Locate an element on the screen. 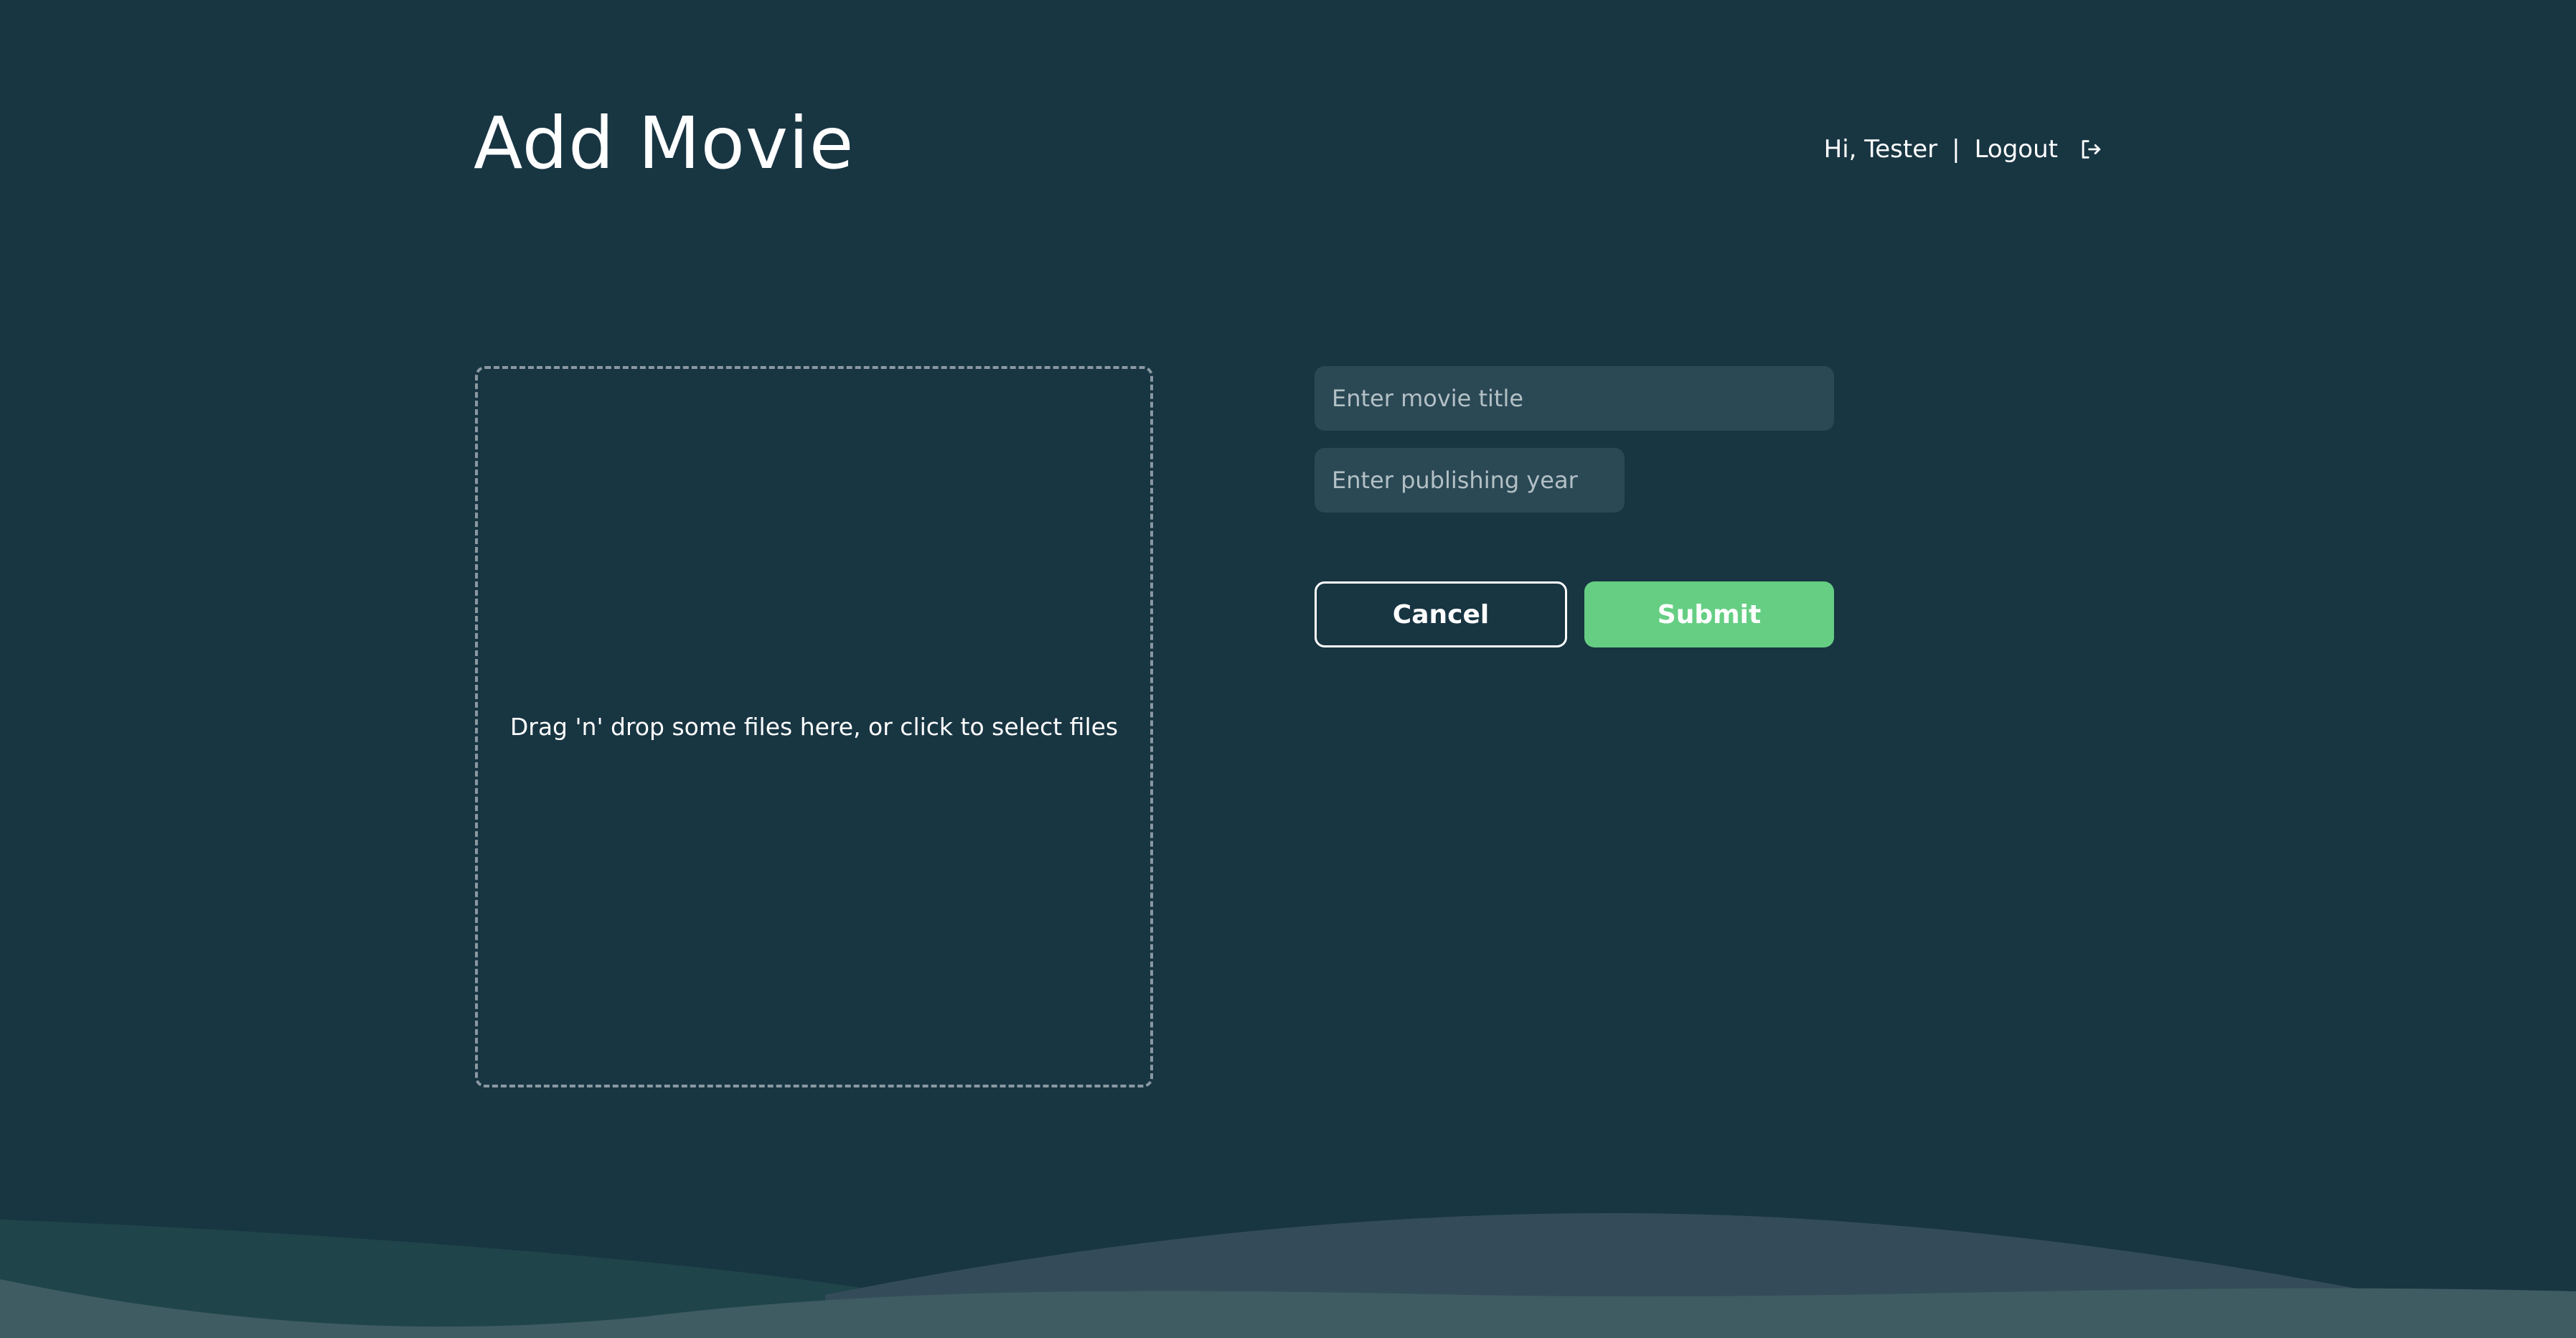 The height and width of the screenshot is (1338, 2576). submit-button: Submit is located at coordinates (1709, 614).